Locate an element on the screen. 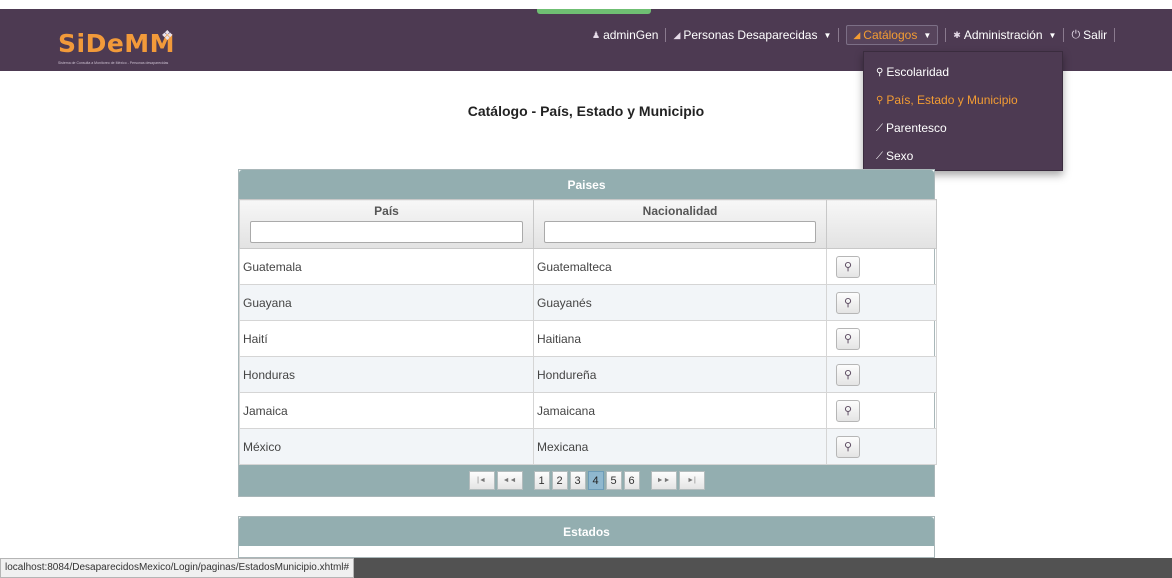  table-row: Jamaica Jamaicana ⚲ is located at coordinates (588, 410).